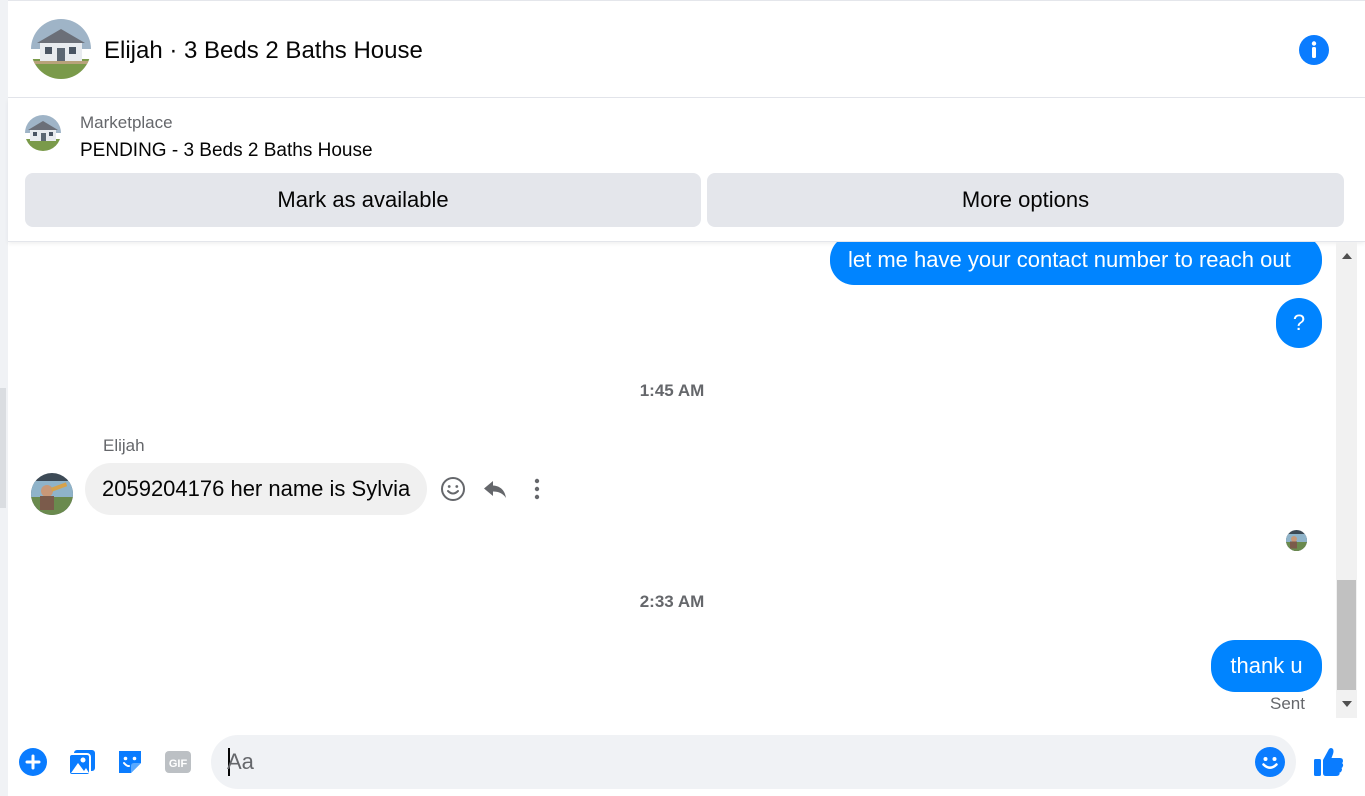 This screenshot has height=796, width=1365. I want to click on message-composer: GIF, so click(686, 757).